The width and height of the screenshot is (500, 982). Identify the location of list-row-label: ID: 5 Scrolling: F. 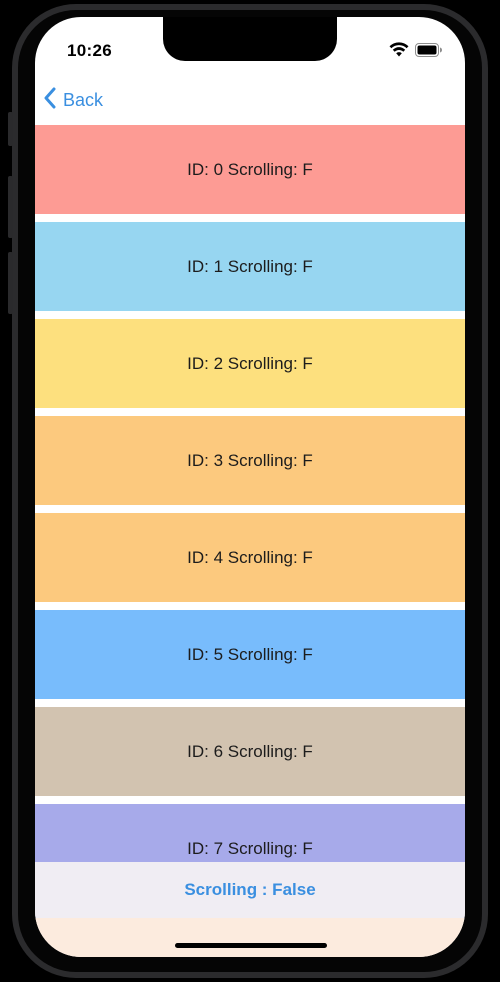
(250, 654).